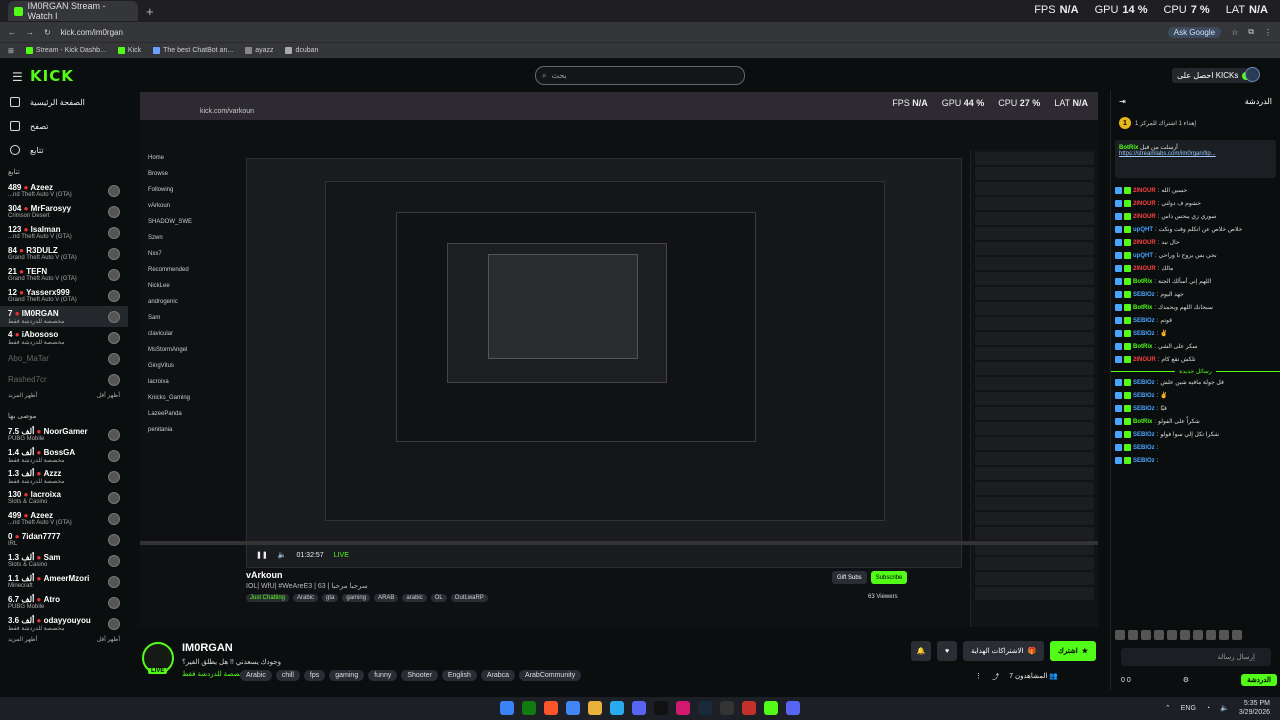  Describe the element at coordinates (301, 50) in the screenshot. I see `bookmark-item: dcuban` at that location.